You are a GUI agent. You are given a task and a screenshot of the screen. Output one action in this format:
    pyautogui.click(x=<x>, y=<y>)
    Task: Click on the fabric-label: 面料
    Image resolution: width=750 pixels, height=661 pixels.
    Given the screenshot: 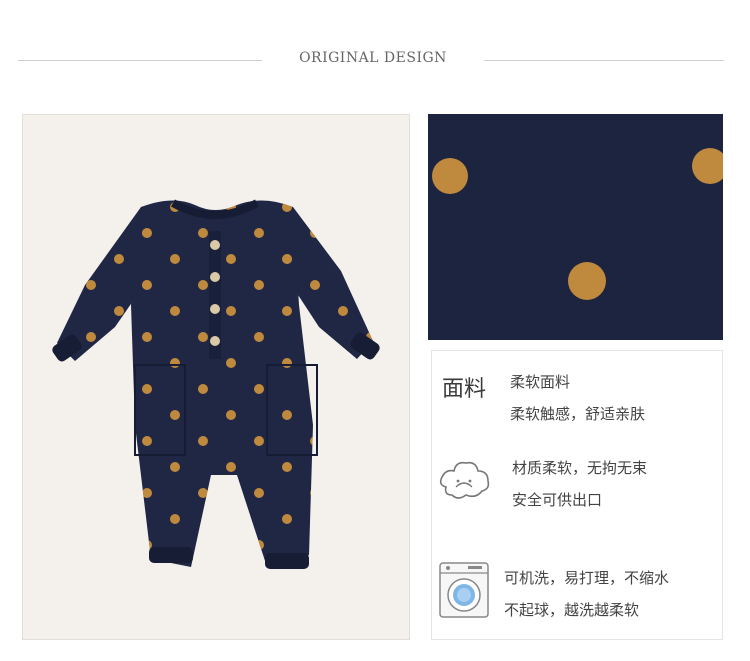 What is the action you would take?
    pyautogui.click(x=464, y=389)
    